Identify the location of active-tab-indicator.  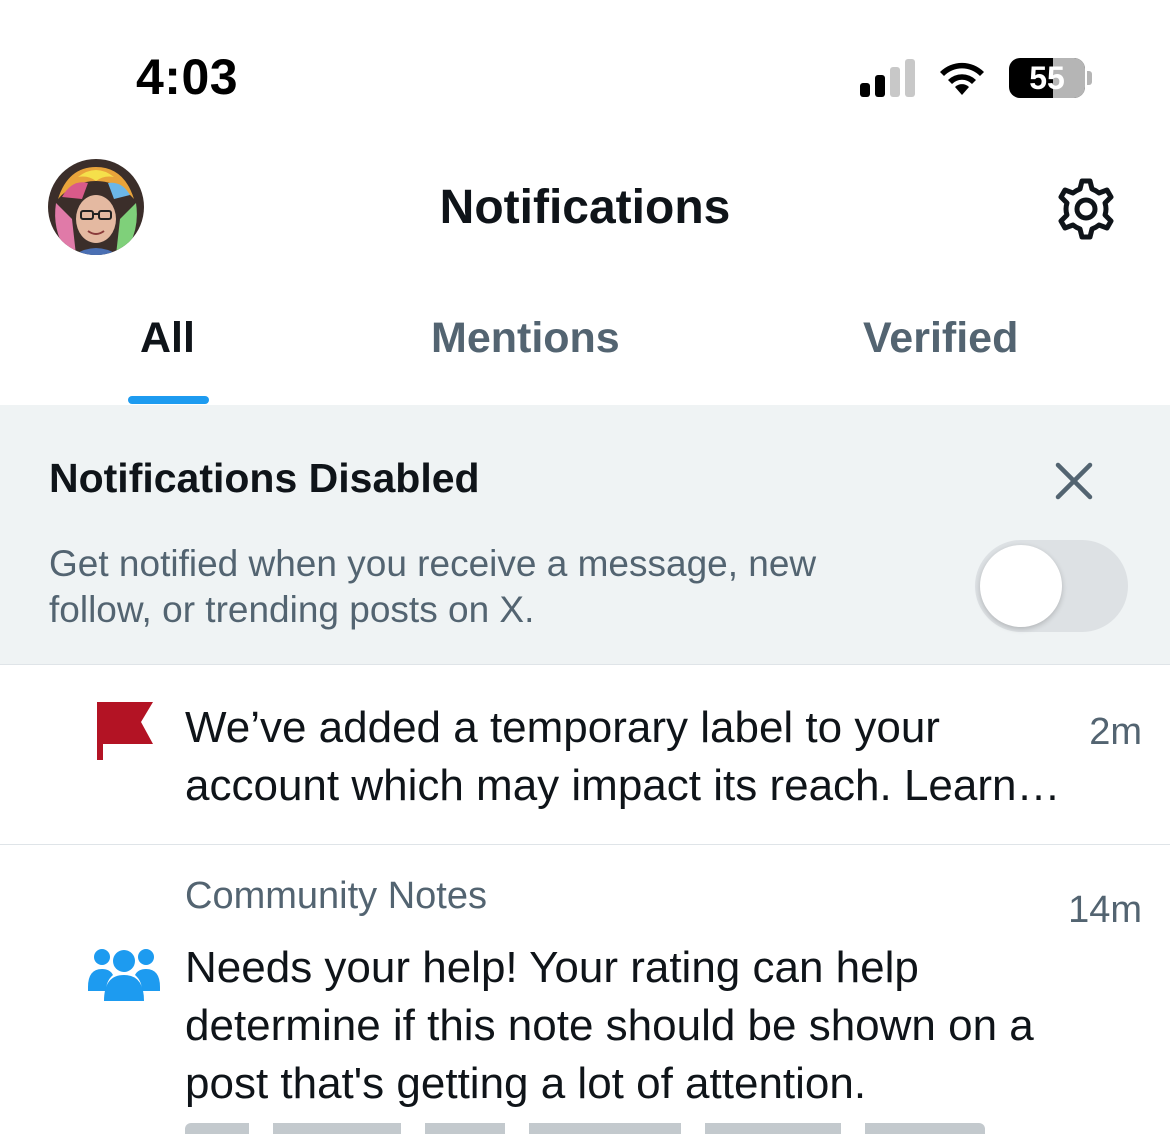
(168, 400).